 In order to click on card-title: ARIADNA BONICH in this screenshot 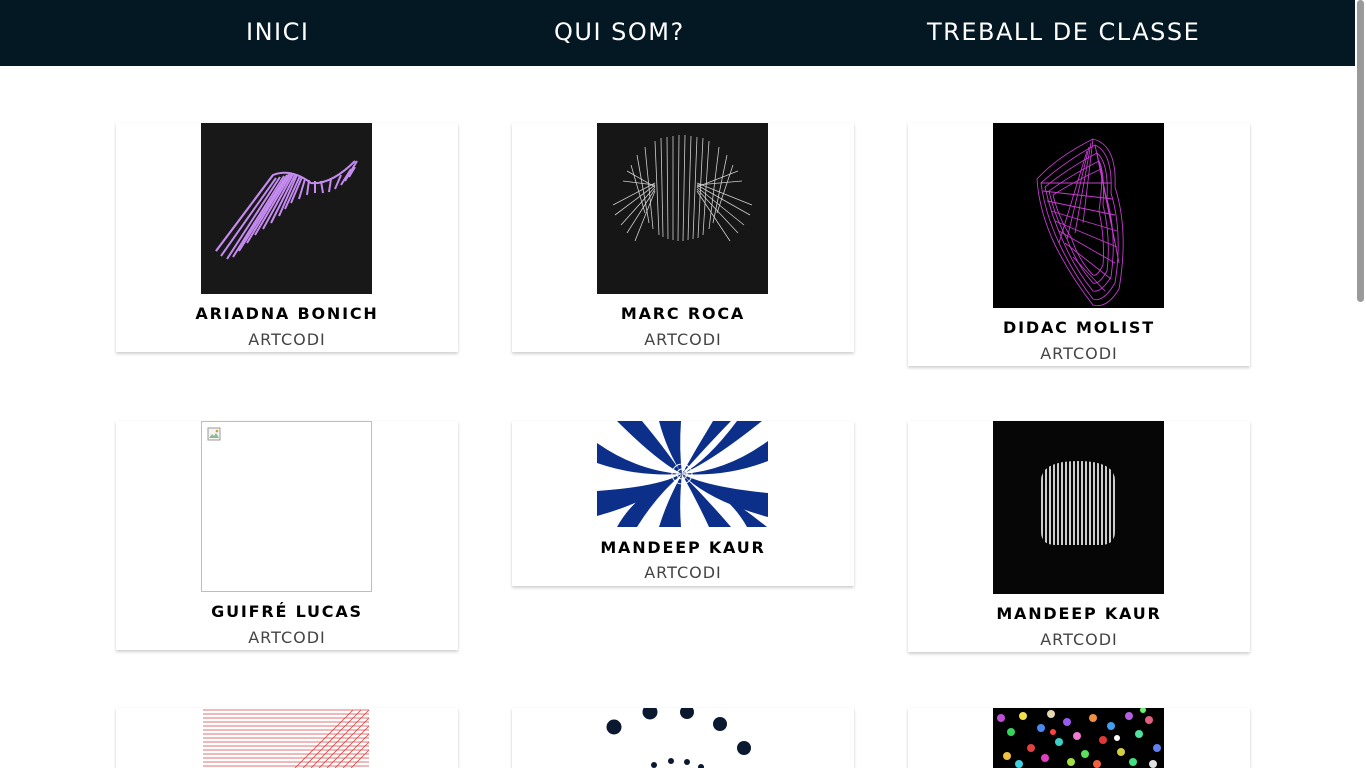, I will do `click(287, 313)`.